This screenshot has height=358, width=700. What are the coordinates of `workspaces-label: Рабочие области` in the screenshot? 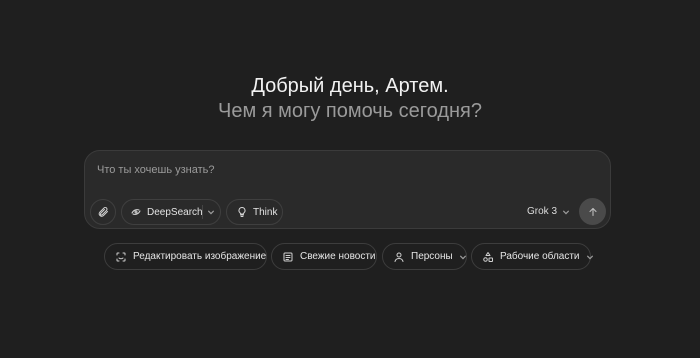 It's located at (540, 256).